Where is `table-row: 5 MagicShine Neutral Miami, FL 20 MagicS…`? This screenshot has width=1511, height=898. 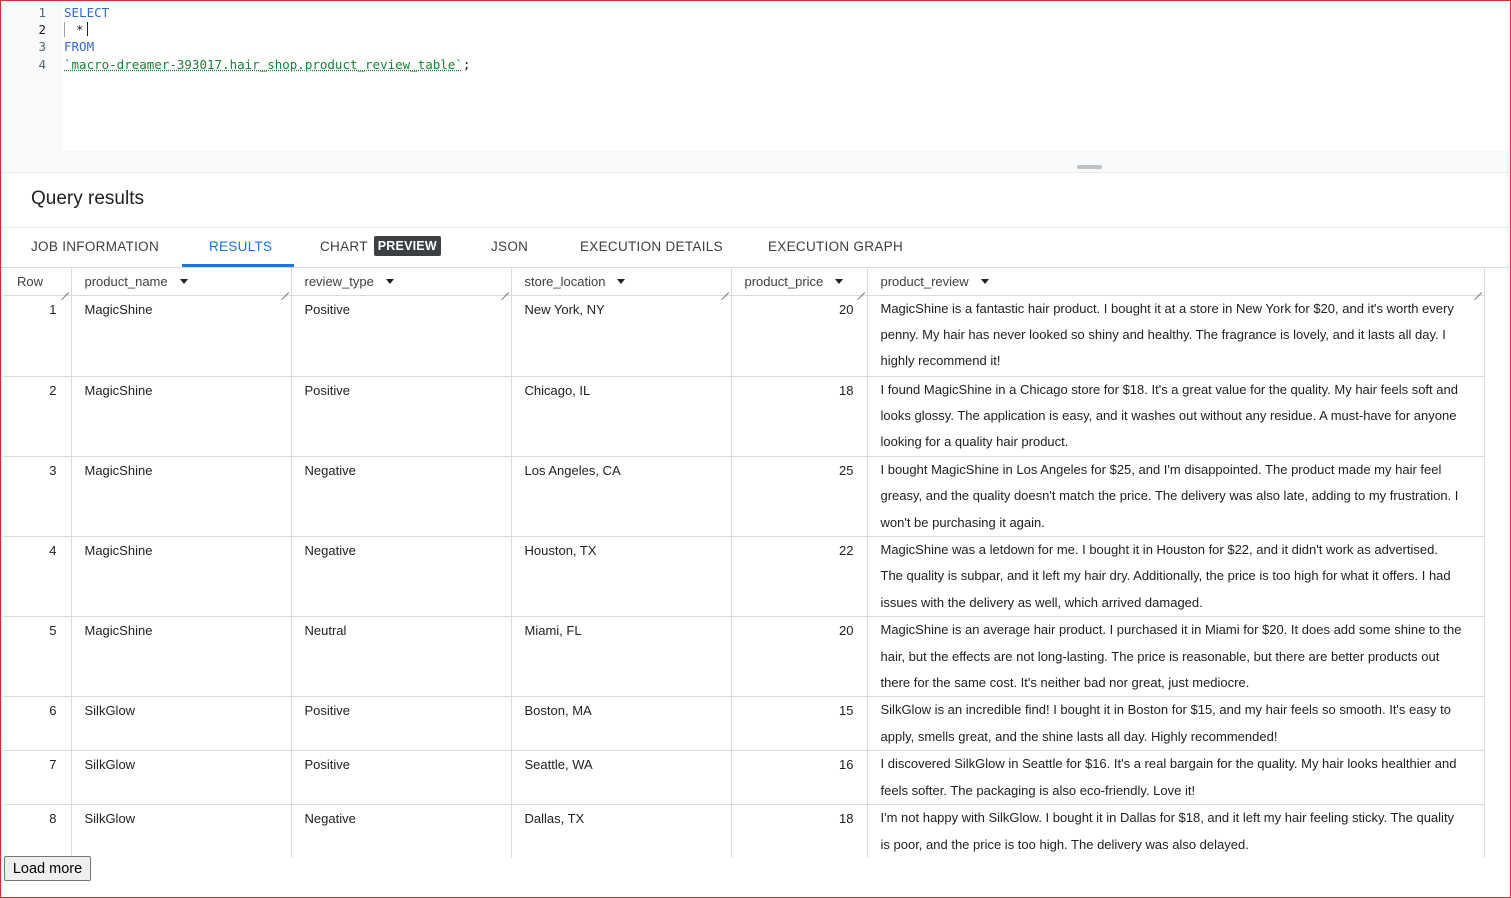 table-row: 5 MagicShine Neutral Miami, FL 20 MagicS… is located at coordinates (744, 657).